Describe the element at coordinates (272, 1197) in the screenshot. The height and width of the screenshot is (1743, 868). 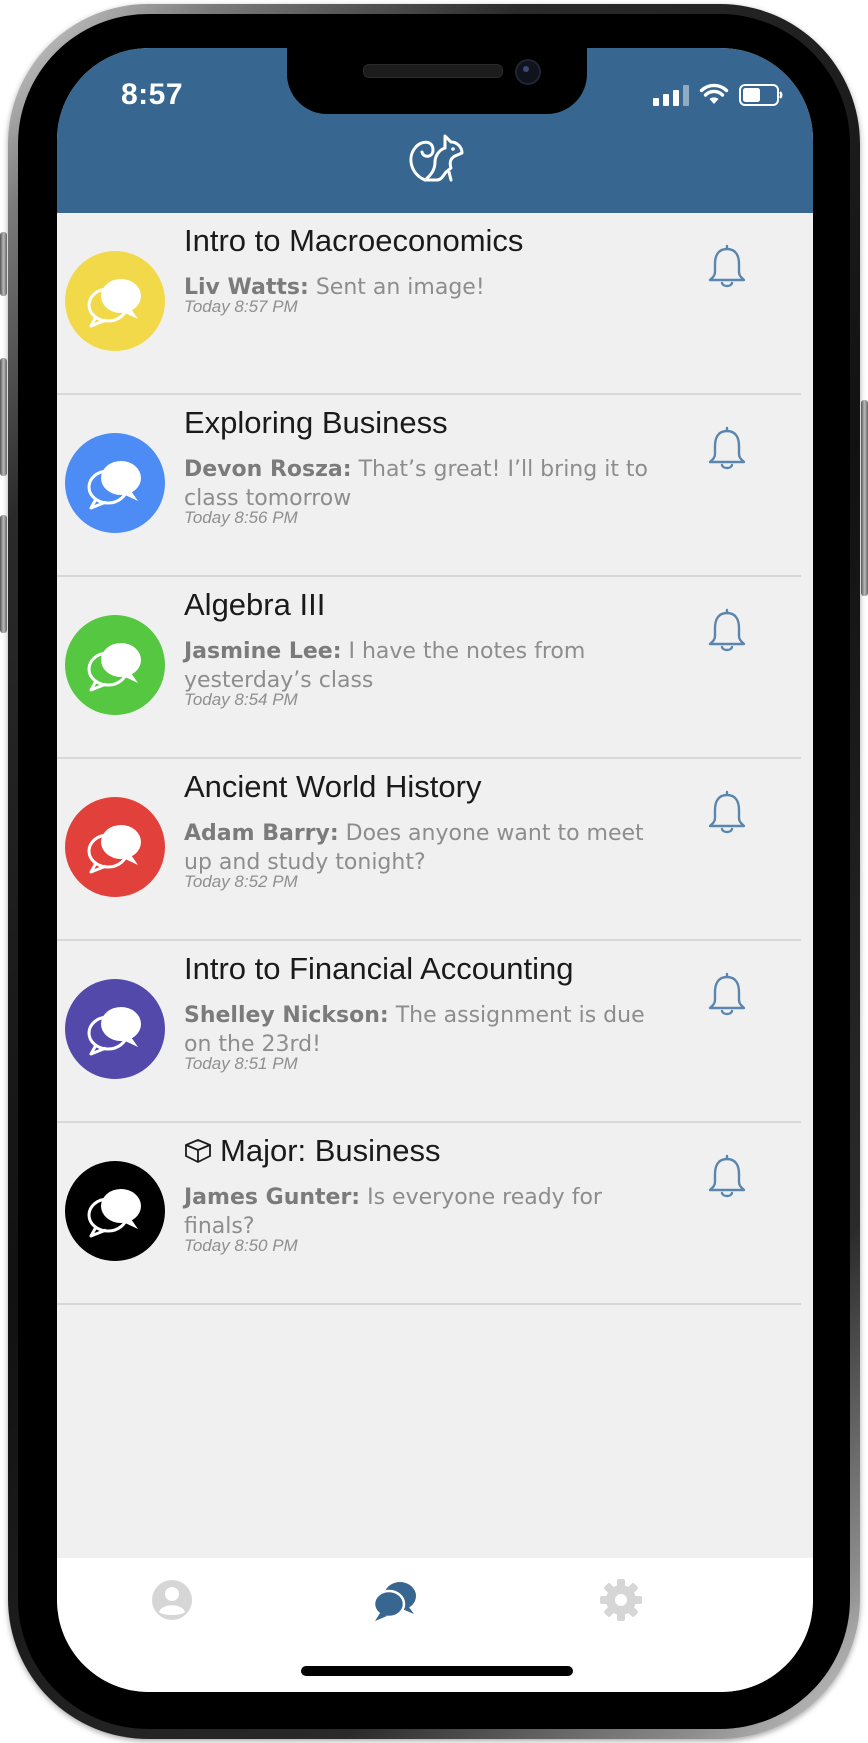
I see `message-sender: James Gunter:` at that location.